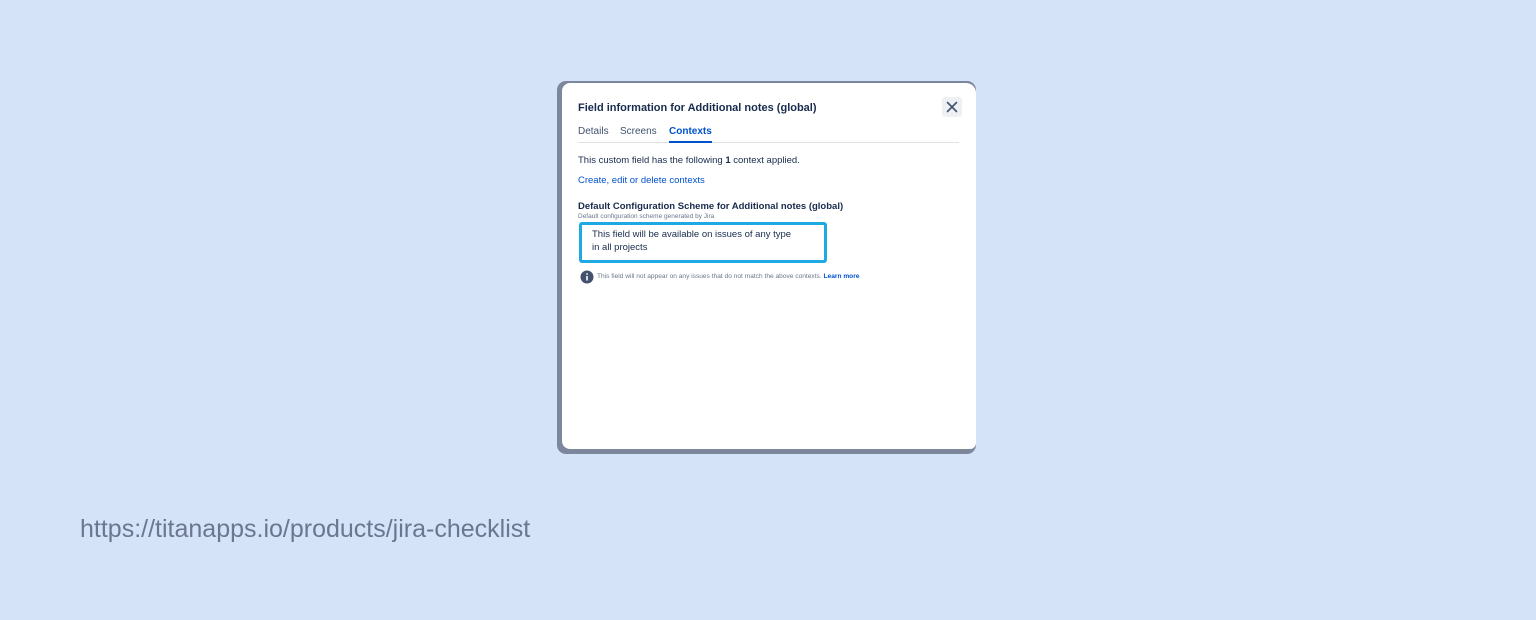 This screenshot has height=620, width=1536. What do you see at coordinates (587, 277) in the screenshot?
I see `info-icon` at bounding box center [587, 277].